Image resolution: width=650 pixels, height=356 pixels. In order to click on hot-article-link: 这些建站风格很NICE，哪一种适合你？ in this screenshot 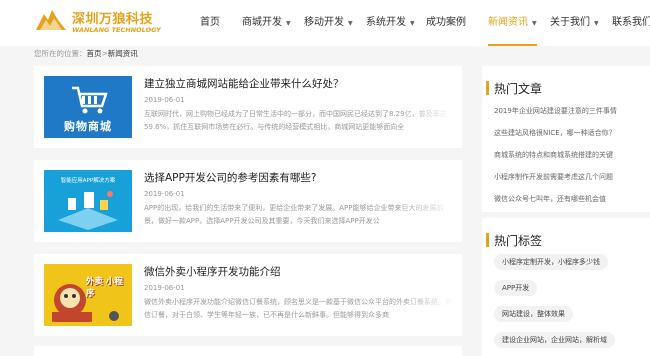, I will do `click(555, 133)`.